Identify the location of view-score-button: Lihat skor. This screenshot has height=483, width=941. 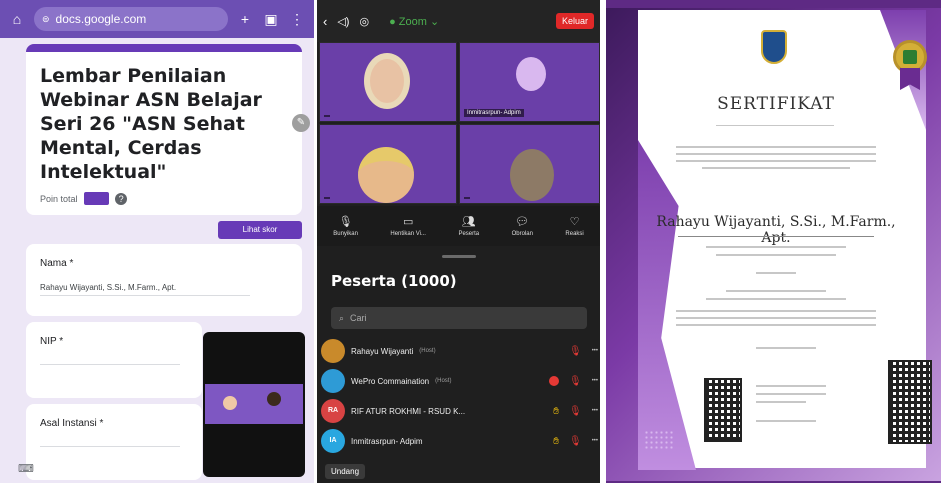
(260, 230).